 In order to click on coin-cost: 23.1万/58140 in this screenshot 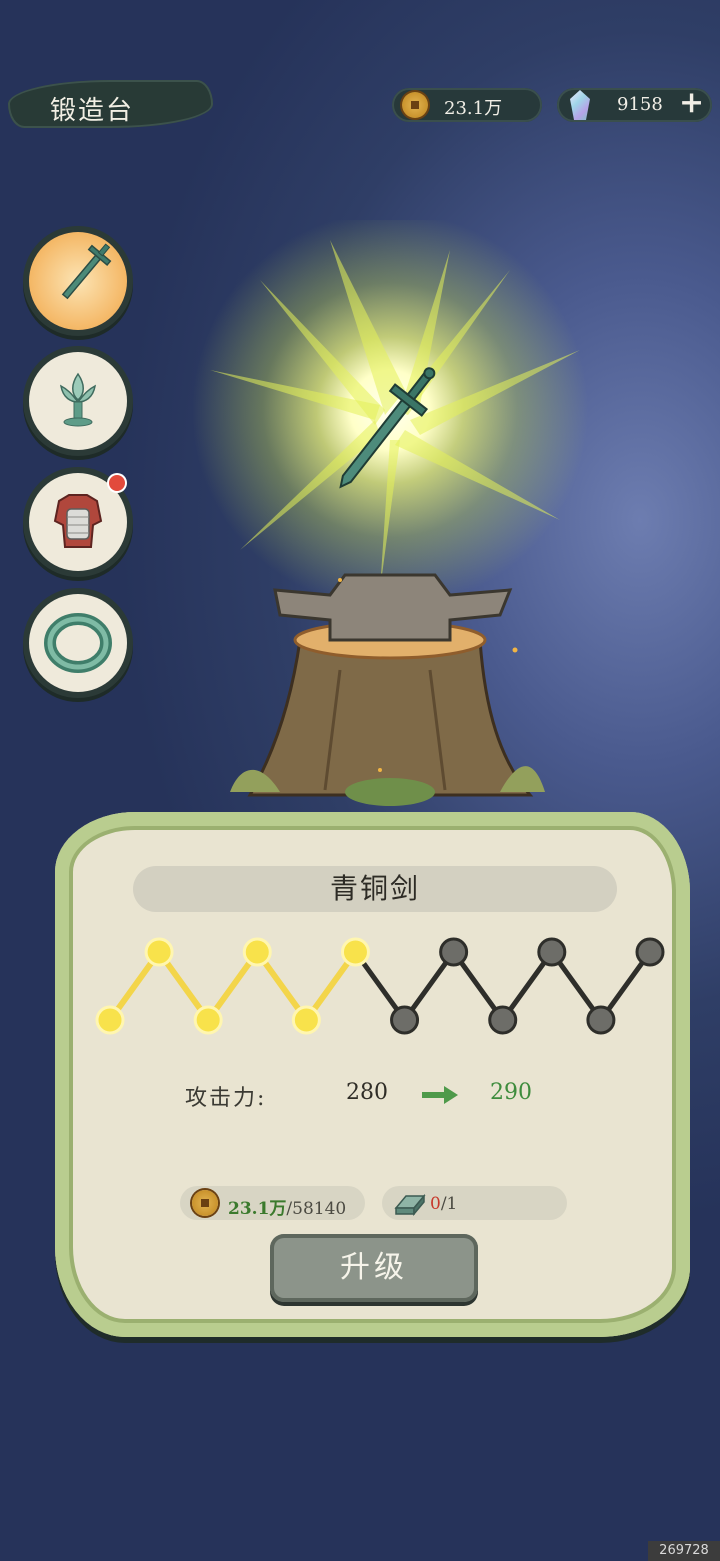, I will do `click(272, 1203)`.